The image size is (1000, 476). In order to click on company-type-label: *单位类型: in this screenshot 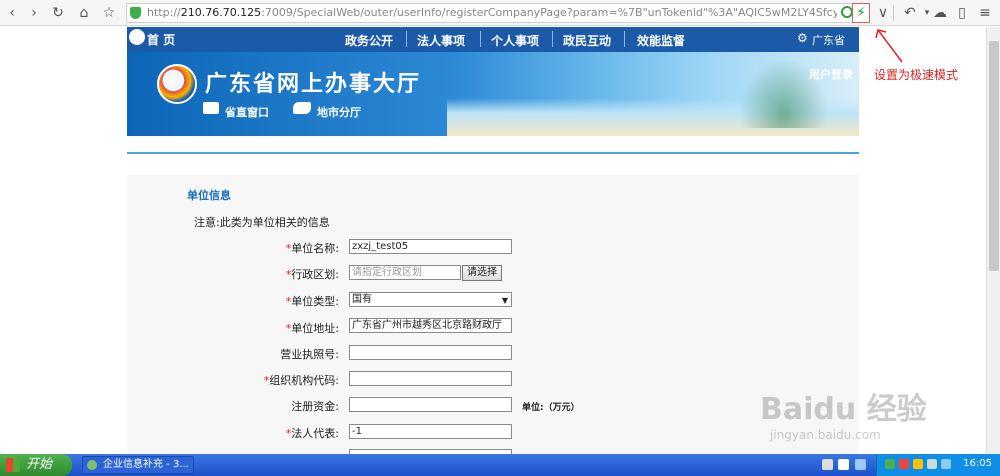, I will do `click(233, 301)`.